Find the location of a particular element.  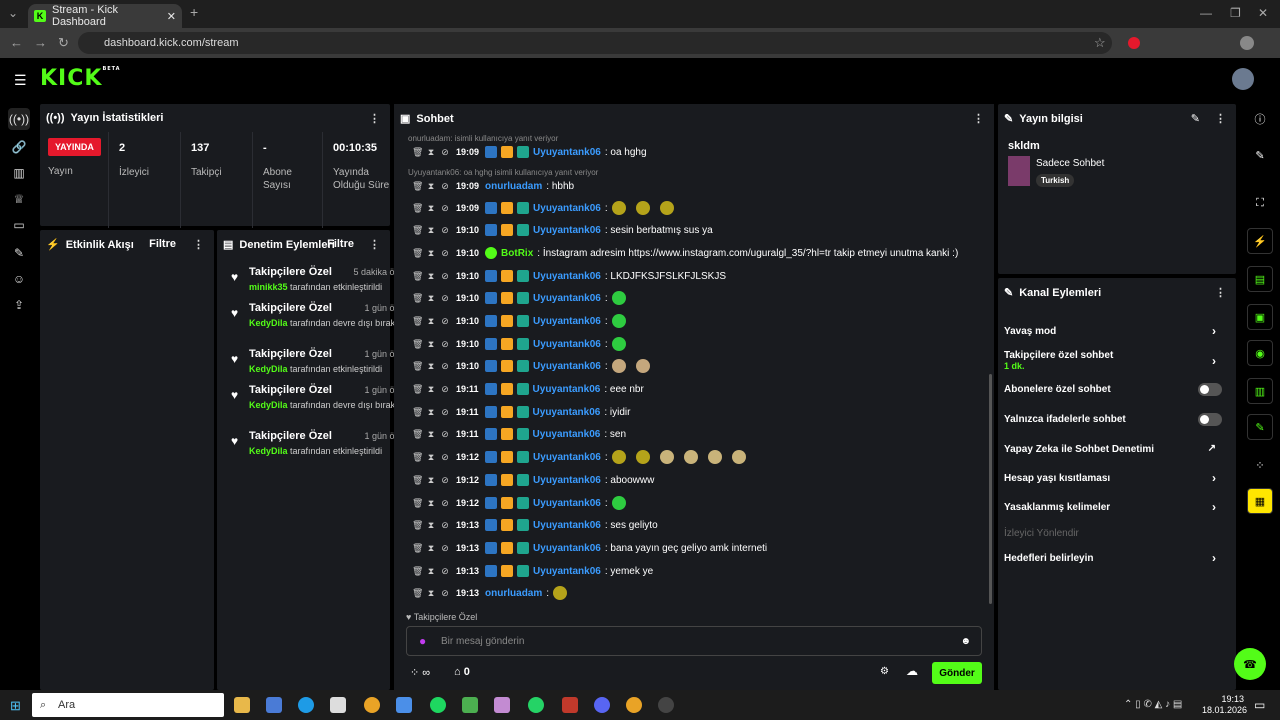

info-icon: ⓘ is located at coordinates (1260, 119).